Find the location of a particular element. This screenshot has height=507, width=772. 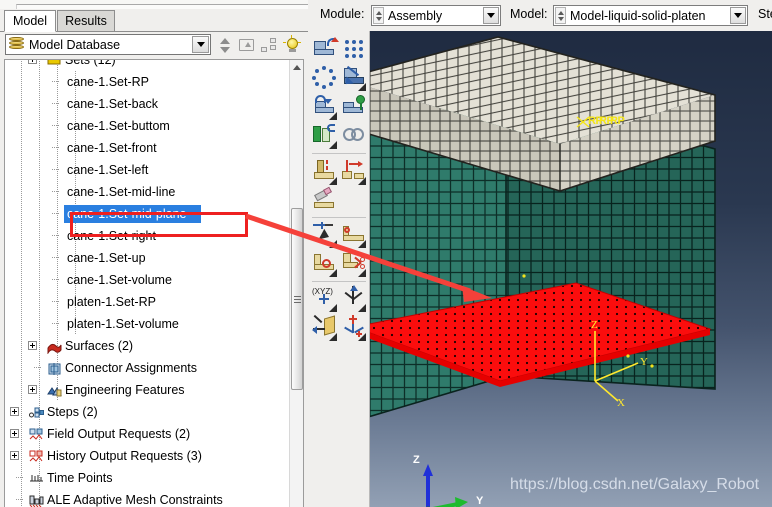

folder-up-icon is located at coordinates (247, 45).